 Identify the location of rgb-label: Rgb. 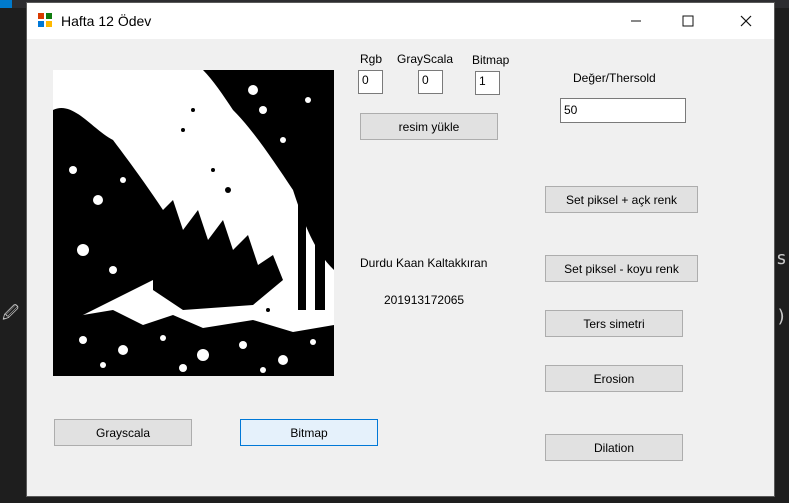
(371, 59).